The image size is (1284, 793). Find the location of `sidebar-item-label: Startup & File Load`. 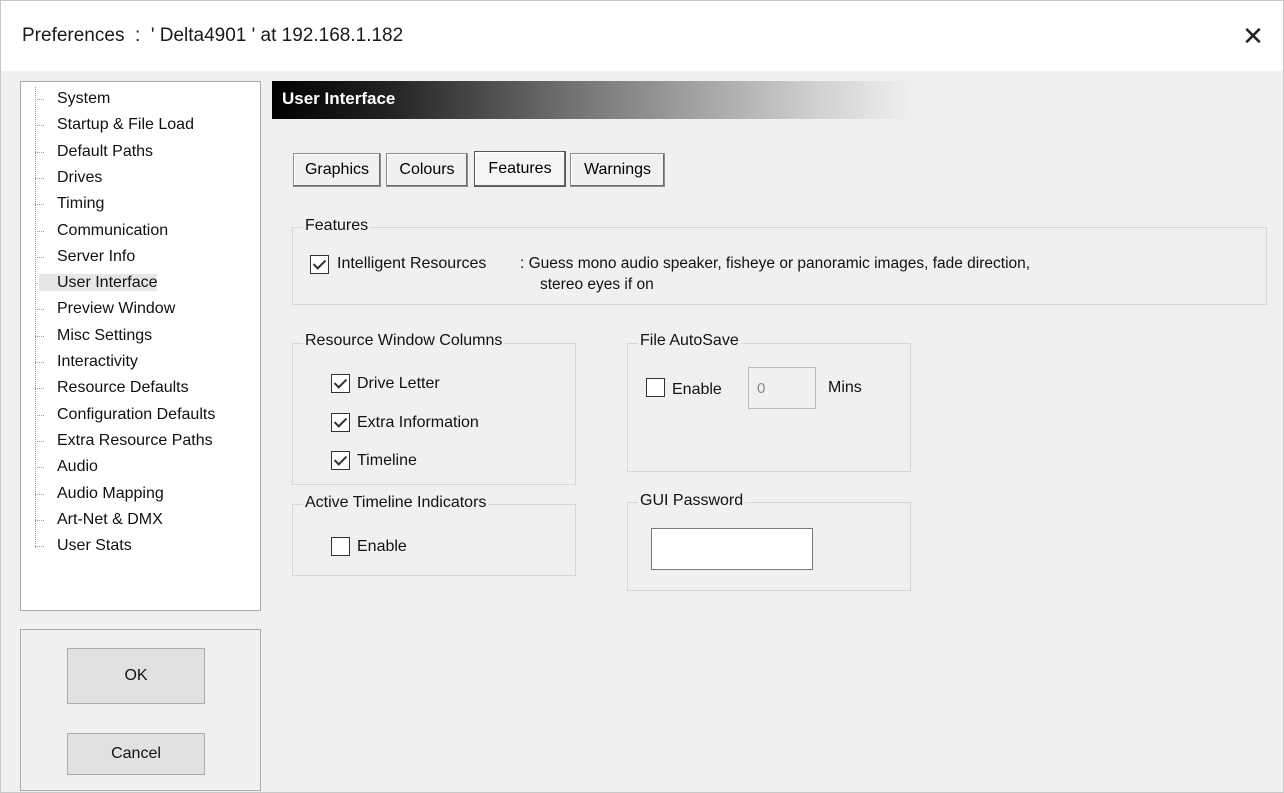

sidebar-item-label: Startup & File Load is located at coordinates (125, 125).